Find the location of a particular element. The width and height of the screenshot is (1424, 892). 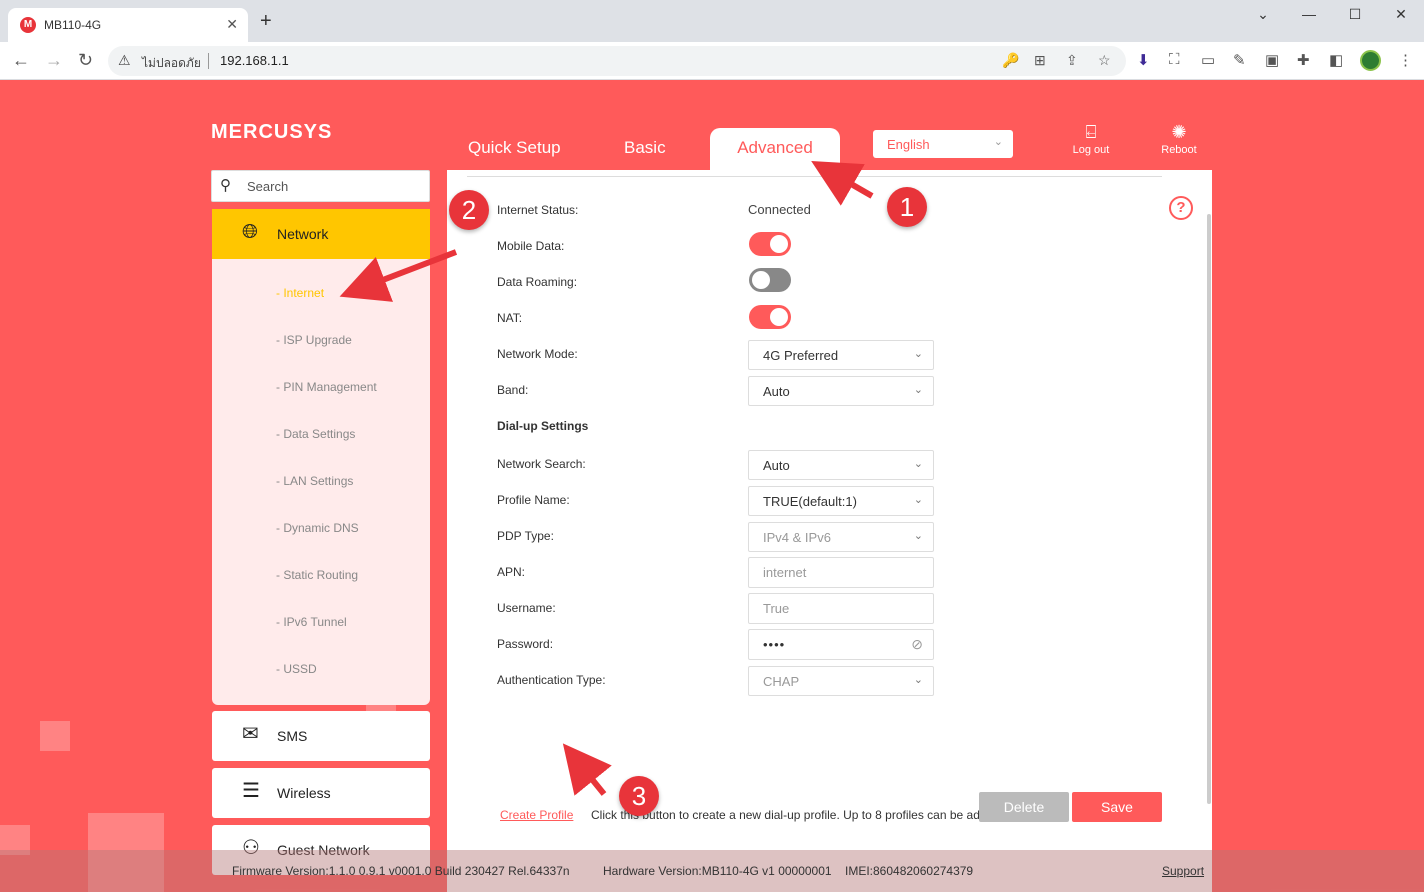

annotation-badge-1: 1 is located at coordinates (907, 207).